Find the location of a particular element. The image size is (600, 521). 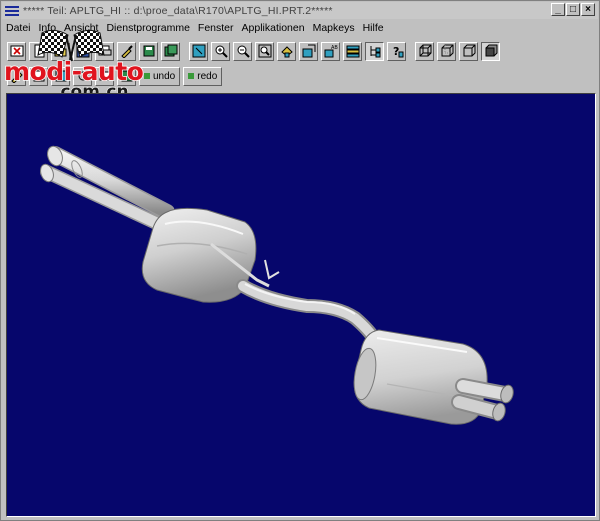

help-icon: ? is located at coordinates (398, 51).